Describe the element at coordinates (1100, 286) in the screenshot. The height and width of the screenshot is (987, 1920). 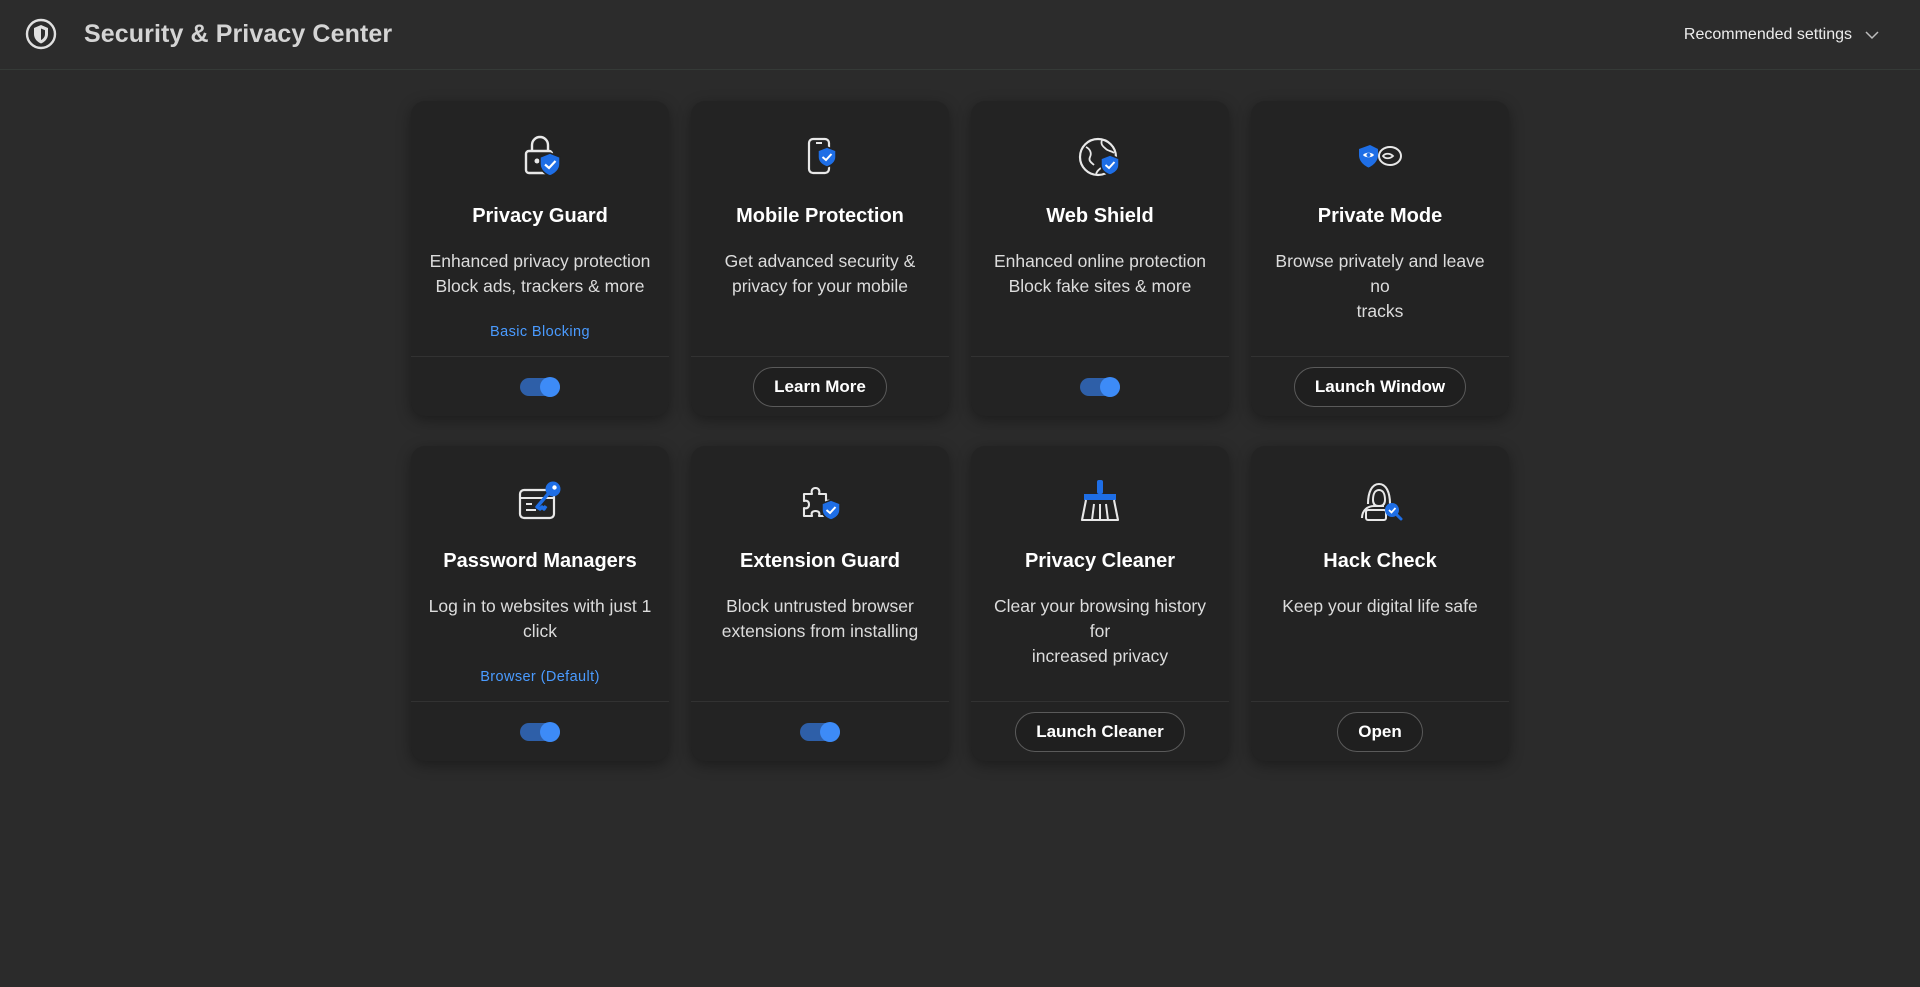
I see `card-description-line: Block fake sites & more` at that location.